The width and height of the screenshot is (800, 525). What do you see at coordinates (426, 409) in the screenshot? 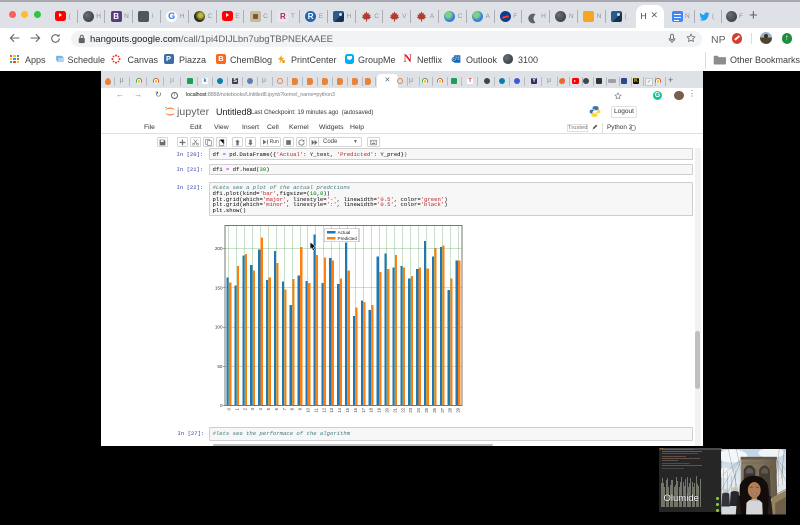
I see `svg-text: 25` at bounding box center [426, 409].